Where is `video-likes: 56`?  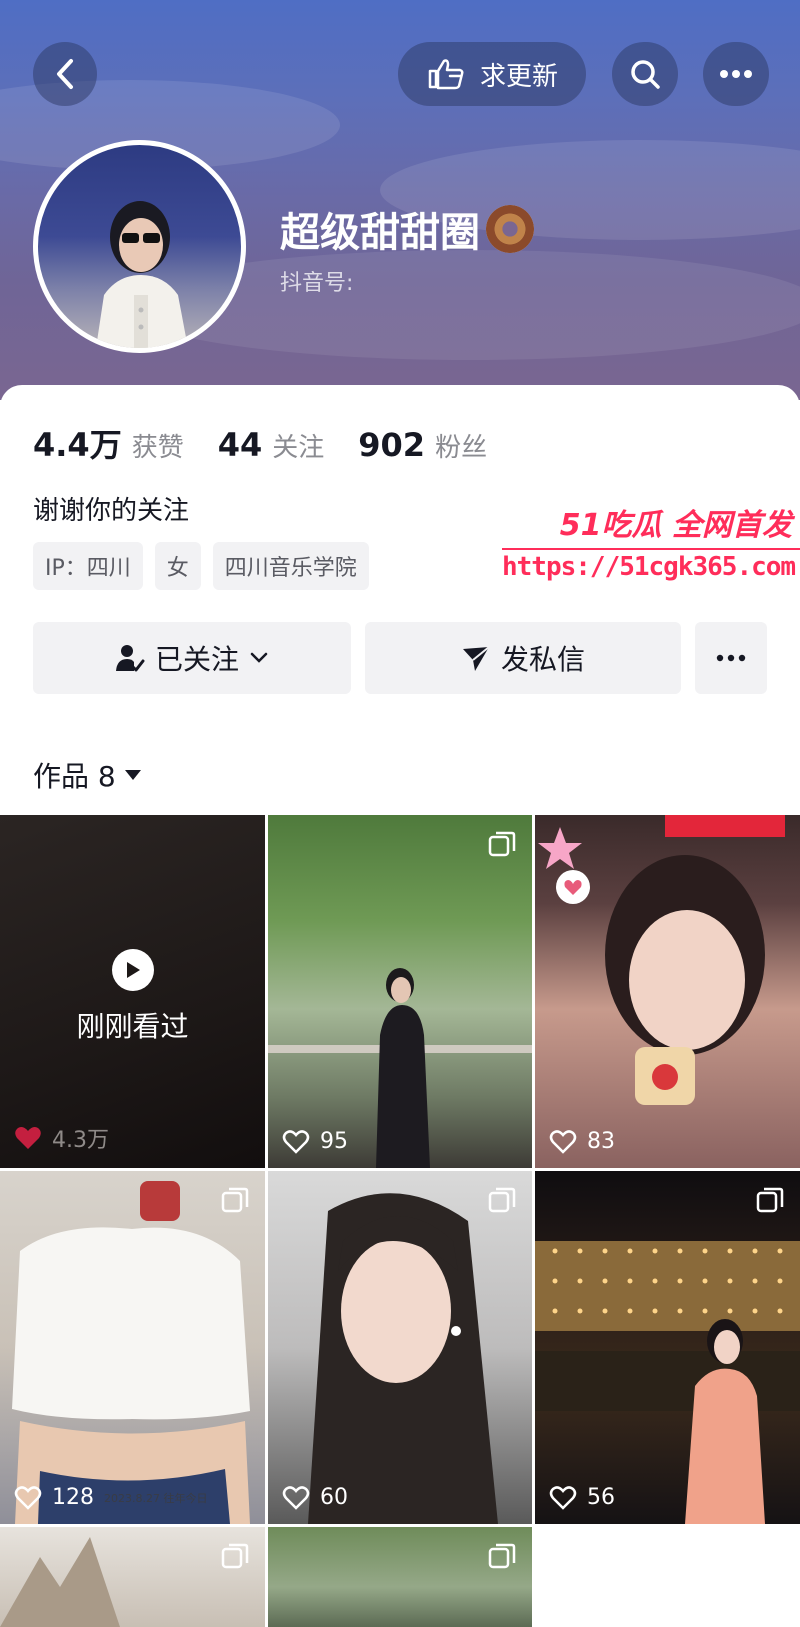 video-likes: 56 is located at coordinates (582, 1497).